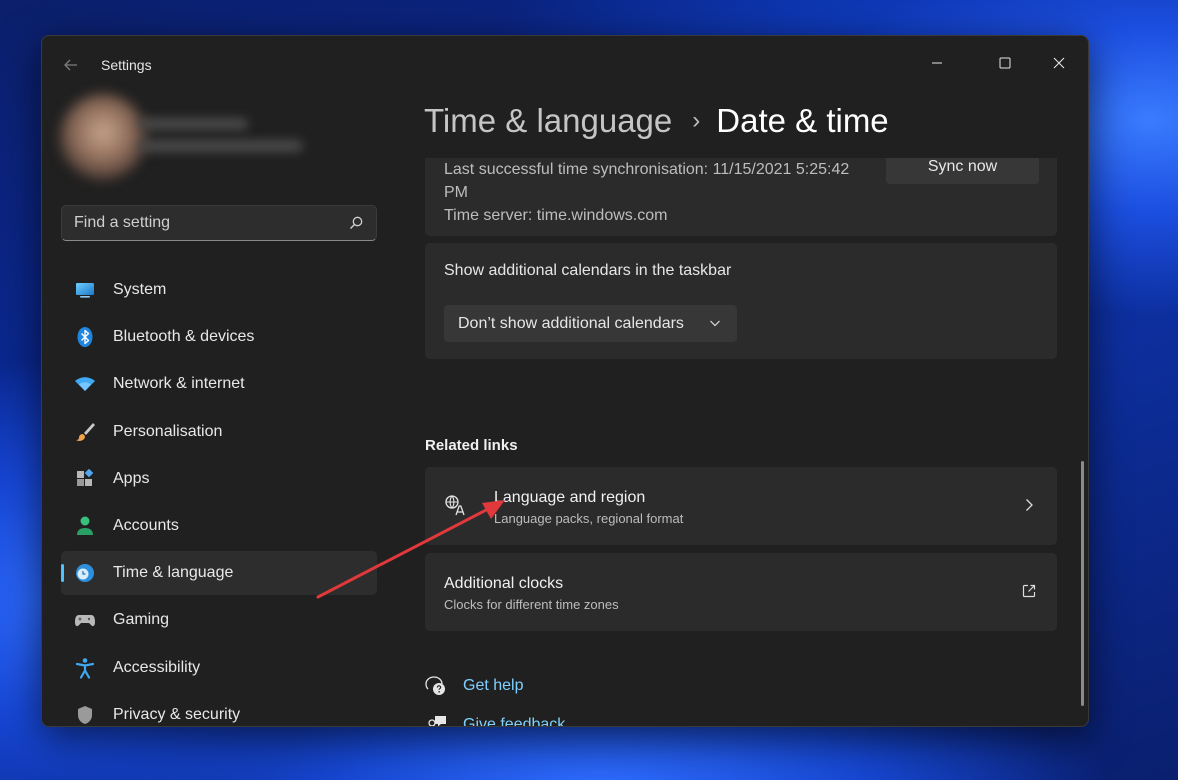 The height and width of the screenshot is (780, 1178). I want to click on monitor-icon, so click(85, 290).